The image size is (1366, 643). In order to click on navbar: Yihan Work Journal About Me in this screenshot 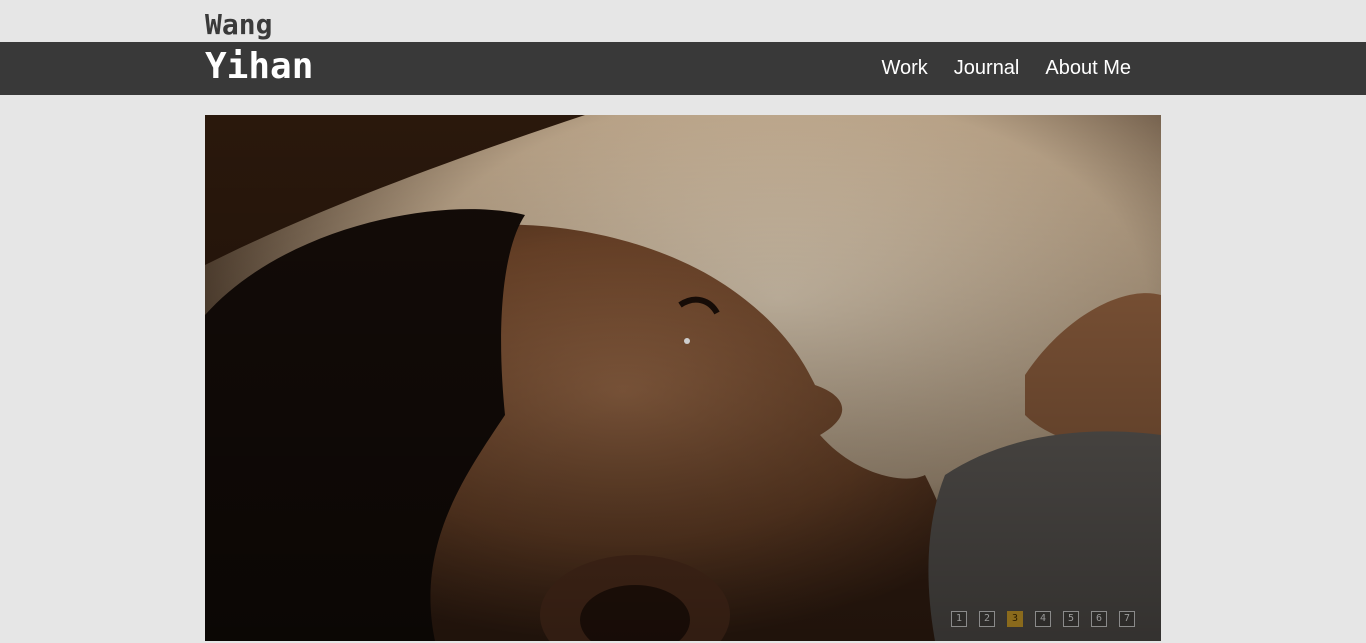, I will do `click(683, 68)`.